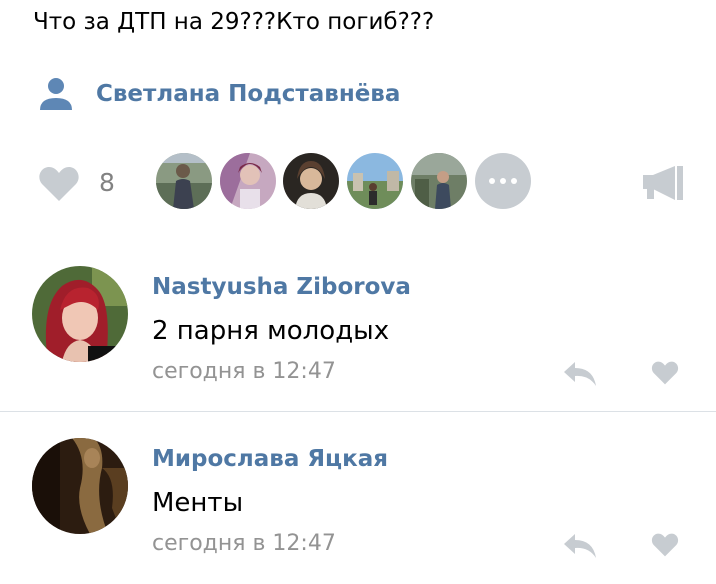 The image size is (716, 584). What do you see at coordinates (271, 331) in the screenshot?
I see `comment-text: 2 парня молодых` at bounding box center [271, 331].